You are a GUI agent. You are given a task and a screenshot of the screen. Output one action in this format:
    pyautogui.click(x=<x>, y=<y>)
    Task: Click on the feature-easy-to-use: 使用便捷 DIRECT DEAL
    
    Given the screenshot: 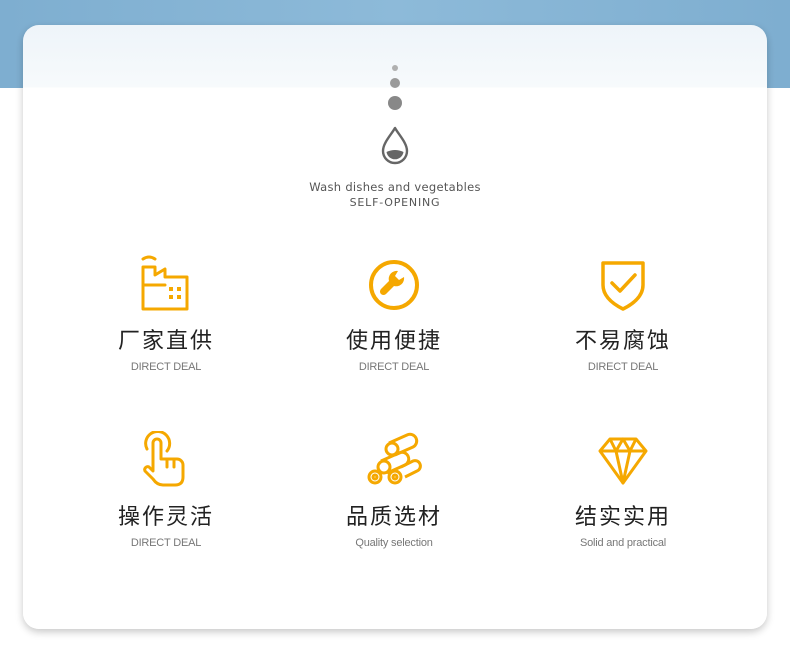 What is the action you would take?
    pyautogui.click(x=394, y=314)
    